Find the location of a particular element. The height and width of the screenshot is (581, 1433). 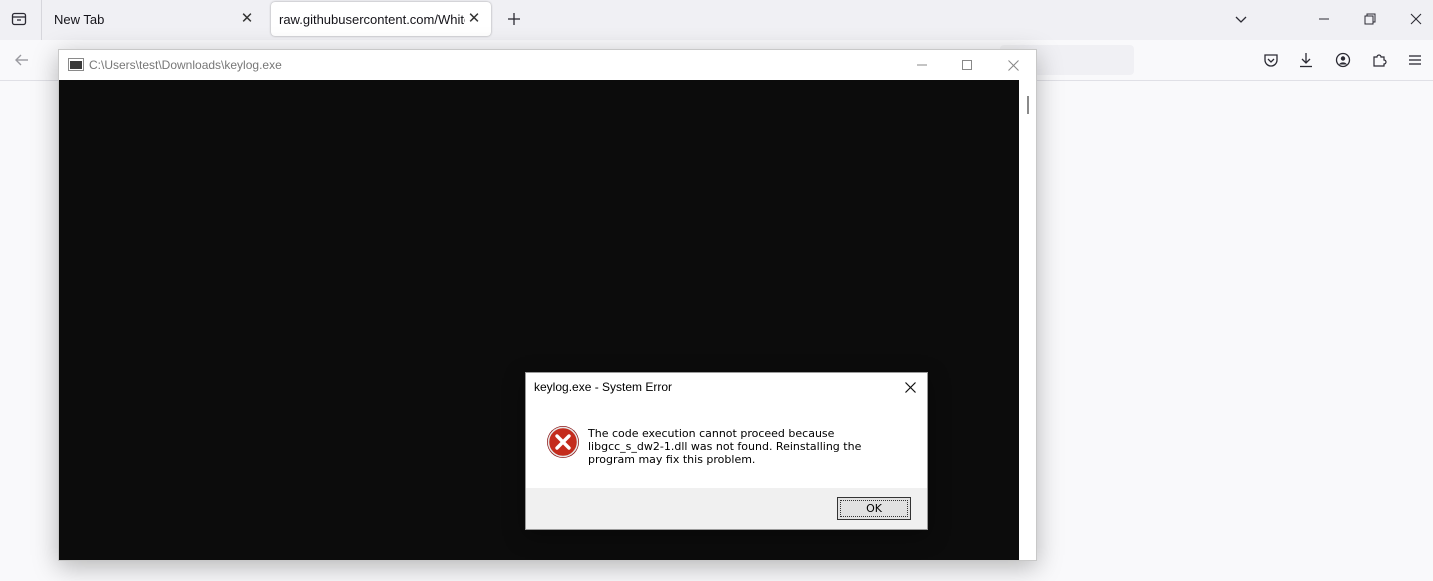

maximize-icon is located at coordinates (967, 65).